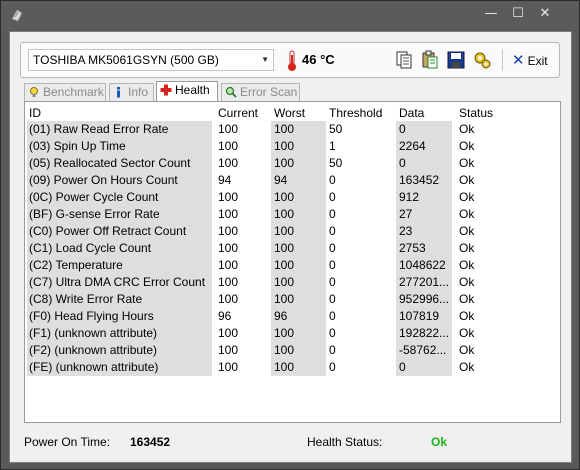  I want to click on cell-worst: 96, so click(281, 316).